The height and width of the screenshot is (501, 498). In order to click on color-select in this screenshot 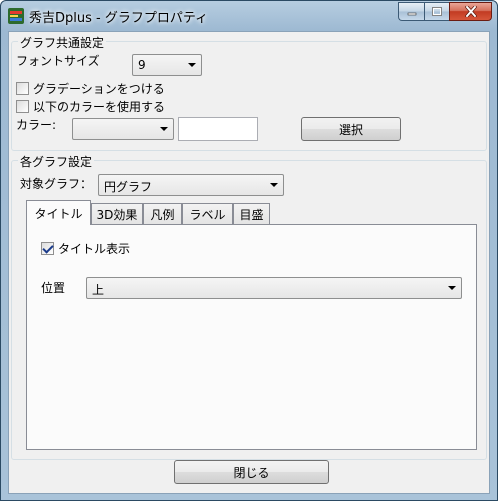, I will do `click(123, 129)`.